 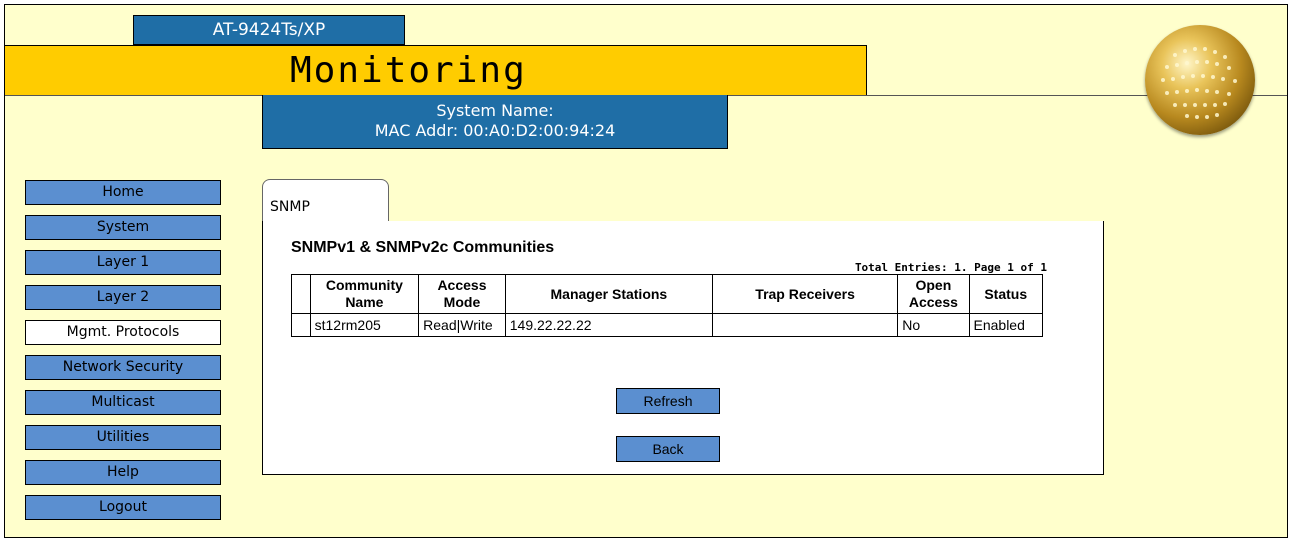 I want to click on col-open-access: Open Access, so click(x=933, y=294).